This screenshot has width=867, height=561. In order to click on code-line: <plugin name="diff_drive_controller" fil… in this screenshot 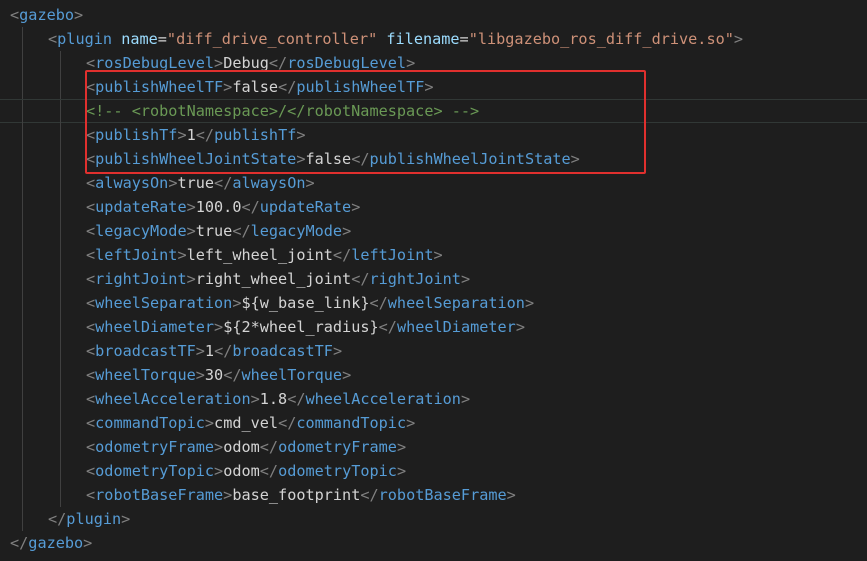, I will do `click(433, 39)`.